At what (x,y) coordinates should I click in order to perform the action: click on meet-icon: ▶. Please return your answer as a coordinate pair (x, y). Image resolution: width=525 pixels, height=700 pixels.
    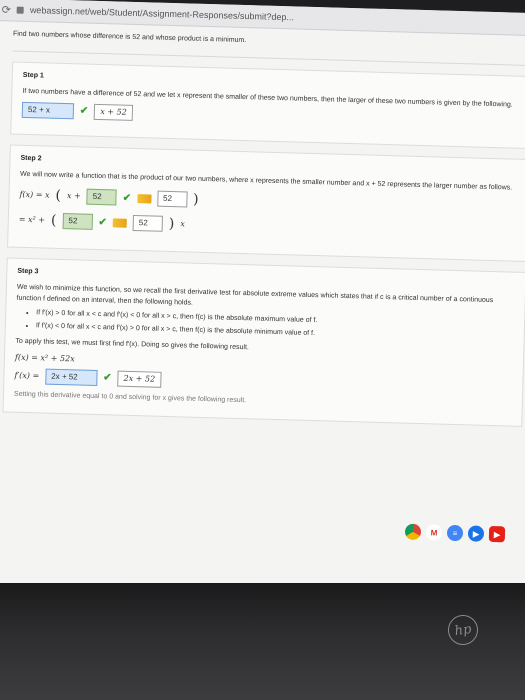
    Looking at the image, I should click on (476, 533).